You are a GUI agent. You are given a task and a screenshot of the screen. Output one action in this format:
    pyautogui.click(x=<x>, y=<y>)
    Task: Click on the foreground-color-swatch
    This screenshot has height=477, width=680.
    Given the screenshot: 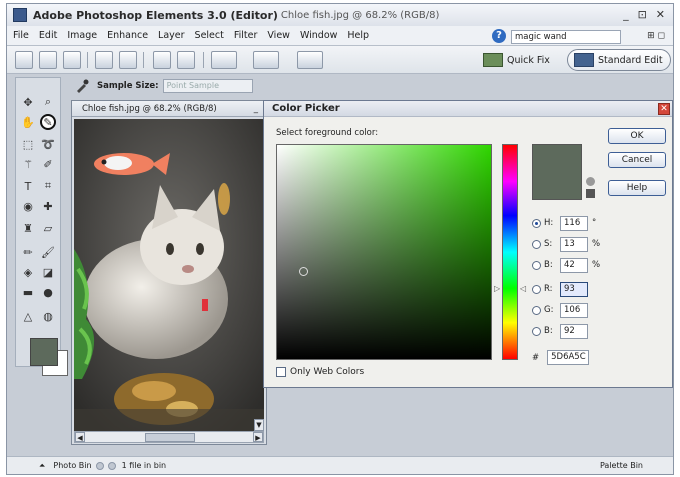 What is the action you would take?
    pyautogui.click(x=44, y=352)
    